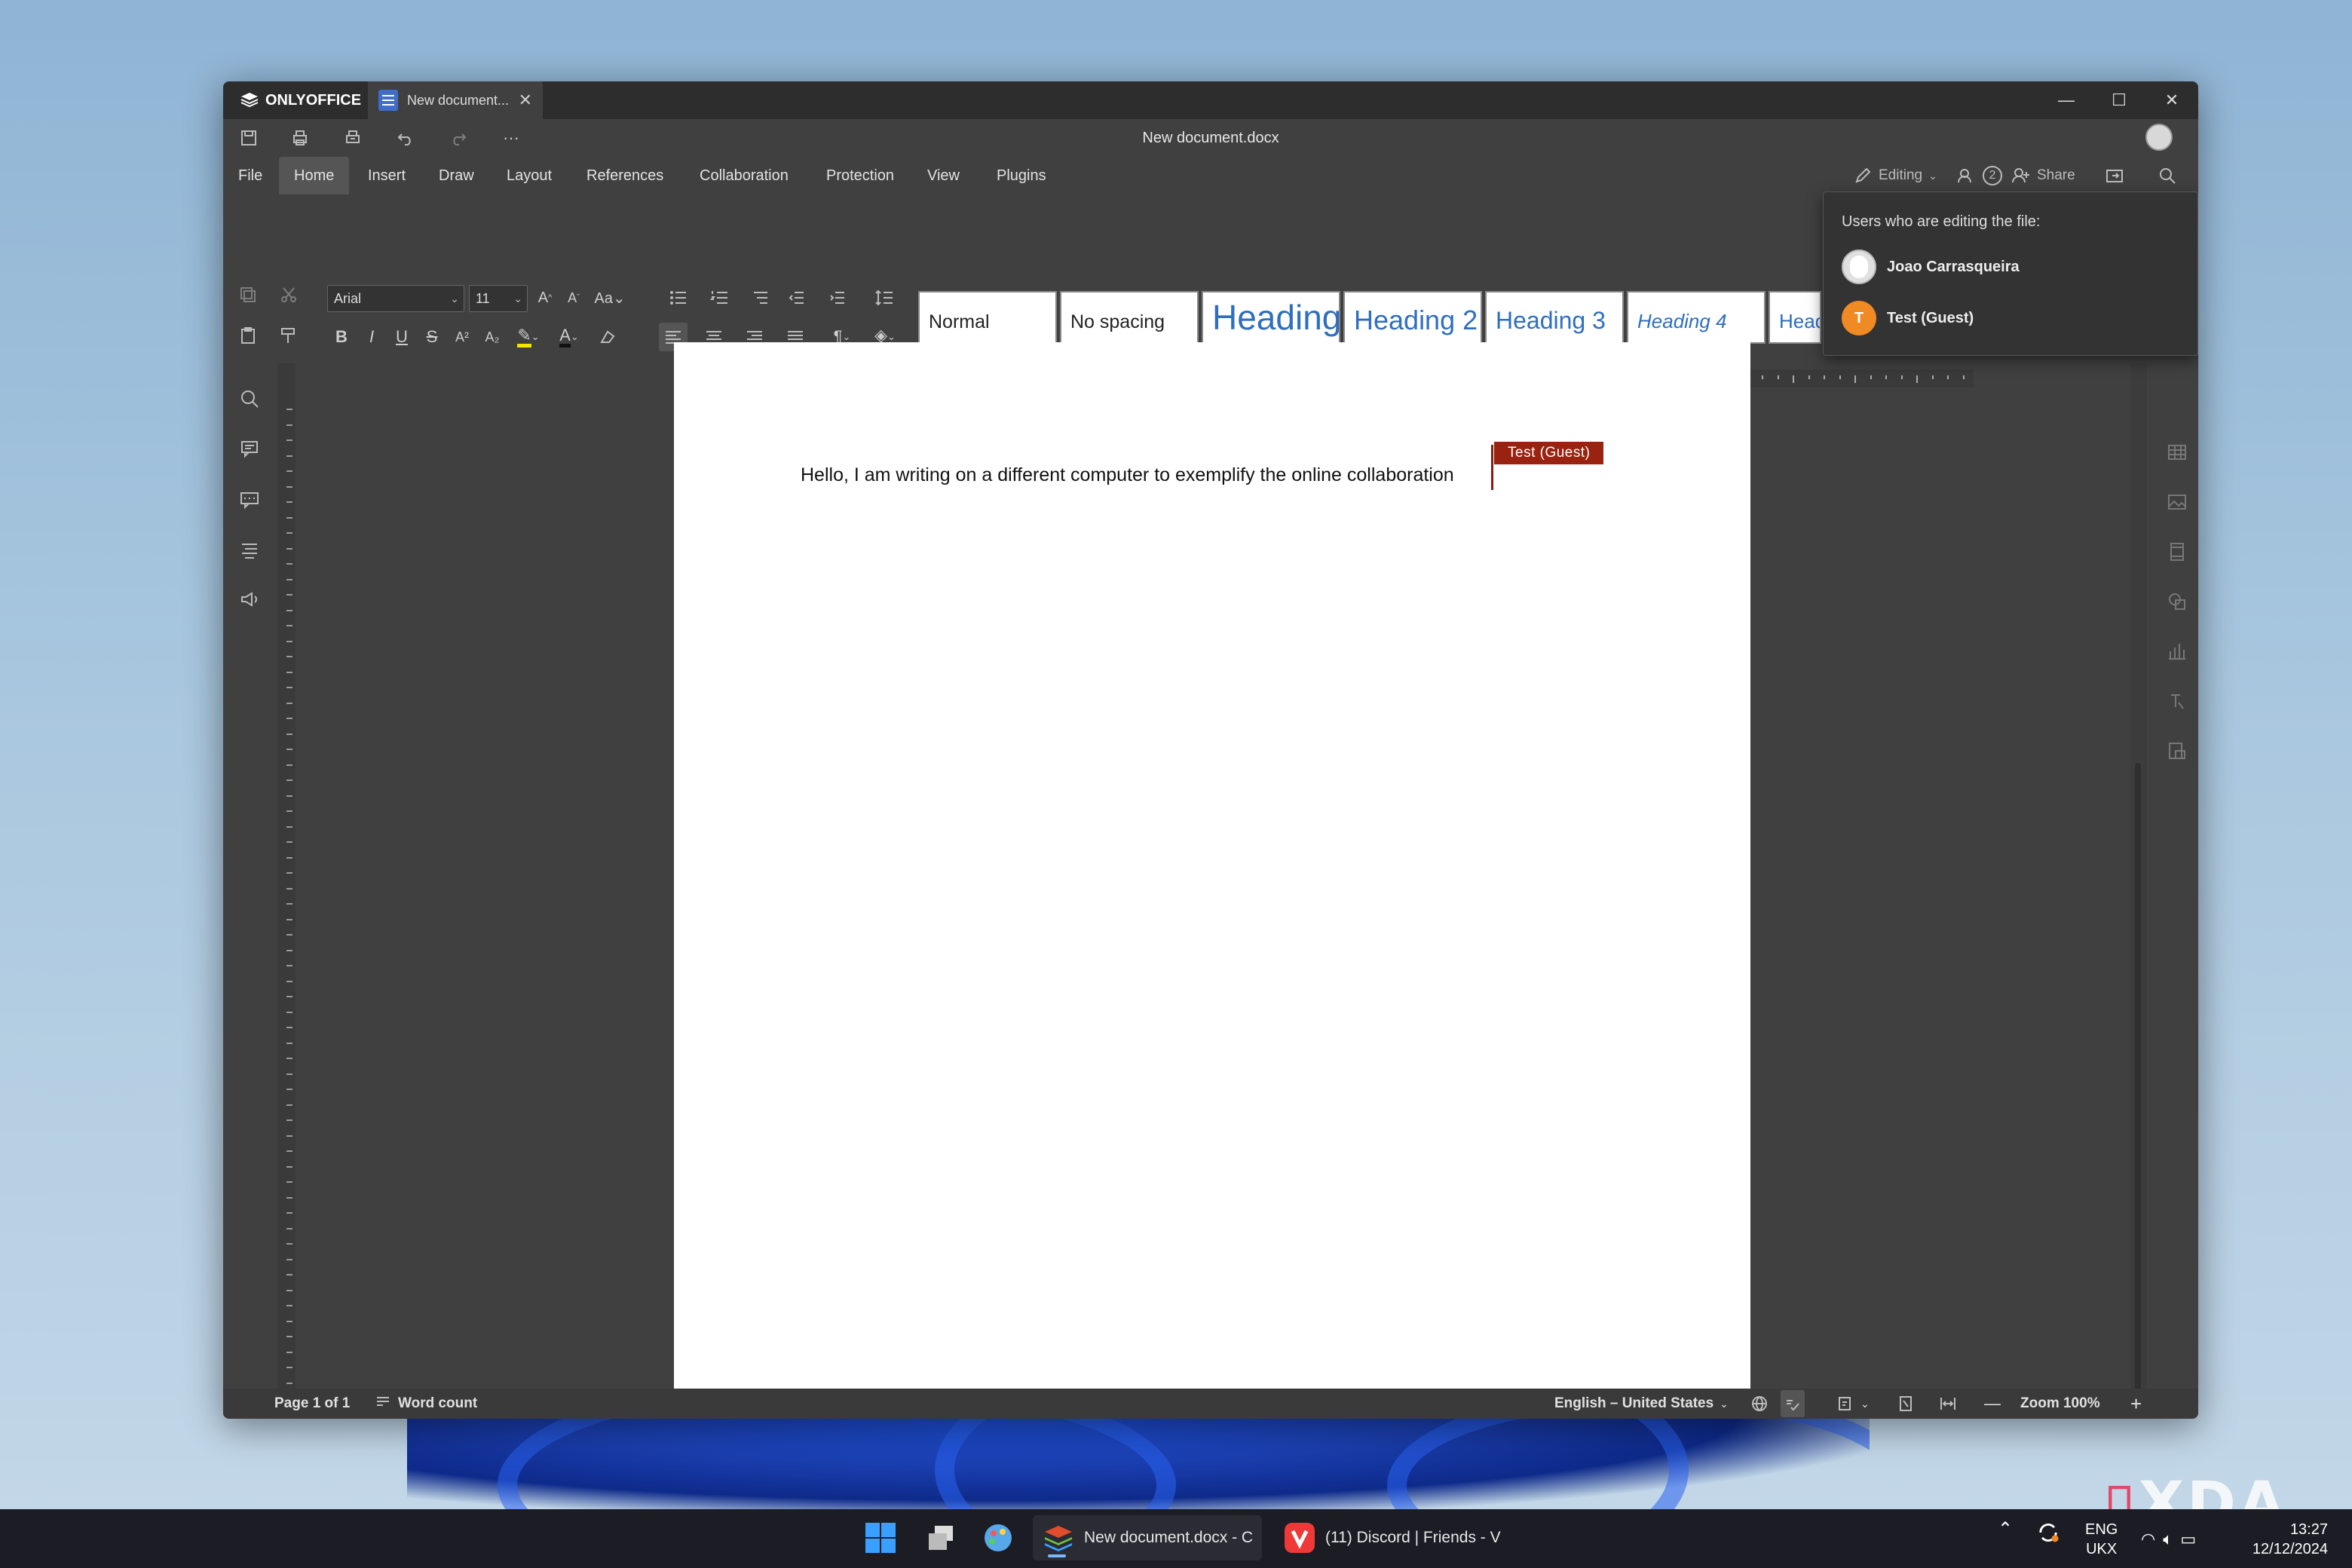 The height and width of the screenshot is (1568, 2352). What do you see at coordinates (1641, 1403) in the screenshot?
I see `language-select: English – United States ⌄` at bounding box center [1641, 1403].